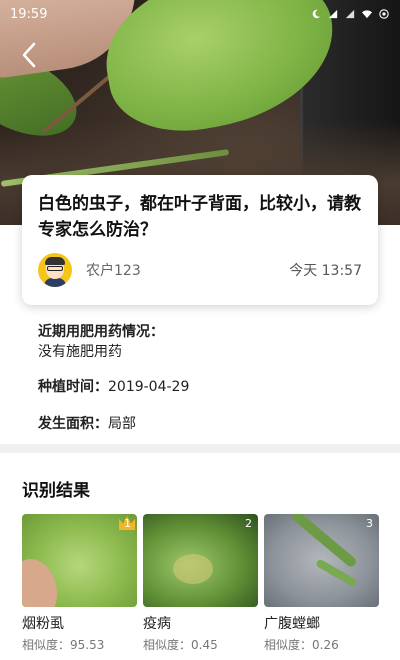  Describe the element at coordinates (101, 332) in the screenshot. I see `fertilizer-label: 近期用肥用药情况：` at that location.